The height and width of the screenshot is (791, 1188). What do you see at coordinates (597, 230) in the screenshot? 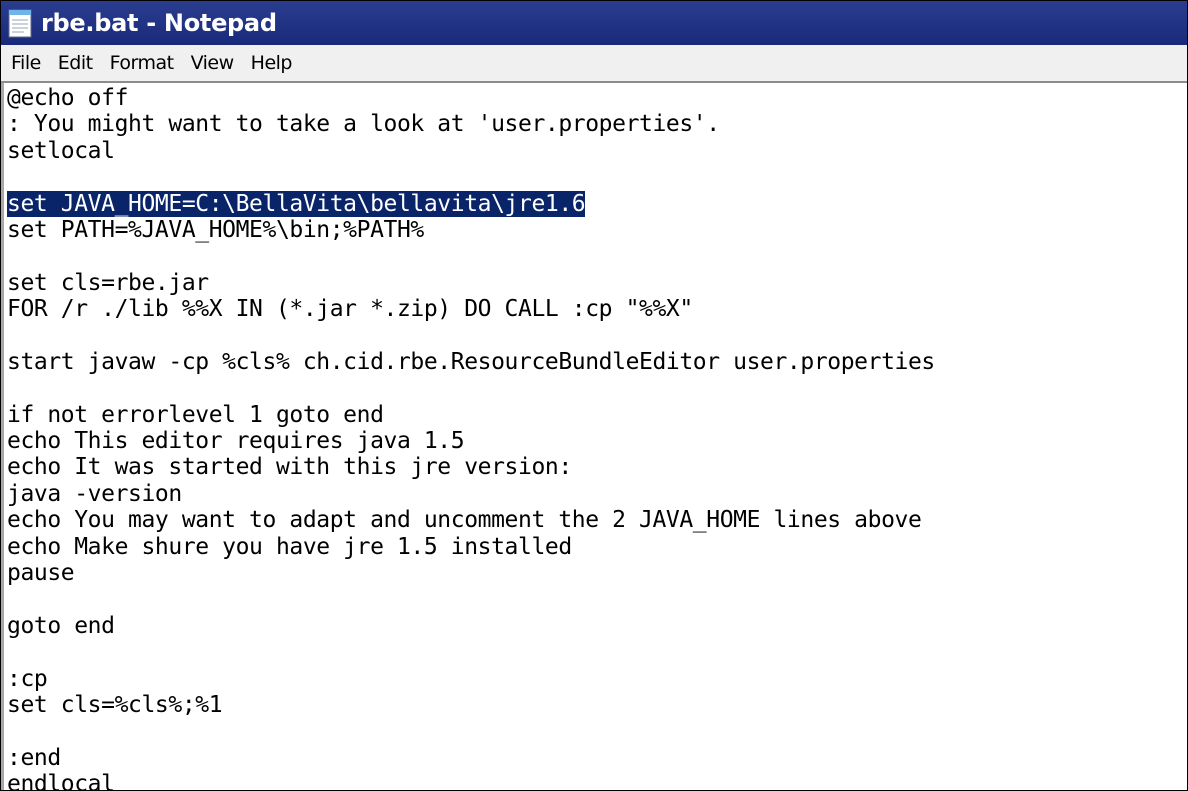
I see `code-line: set PATH=%JAVA_HOME%\bin;%PATH%` at bounding box center [597, 230].